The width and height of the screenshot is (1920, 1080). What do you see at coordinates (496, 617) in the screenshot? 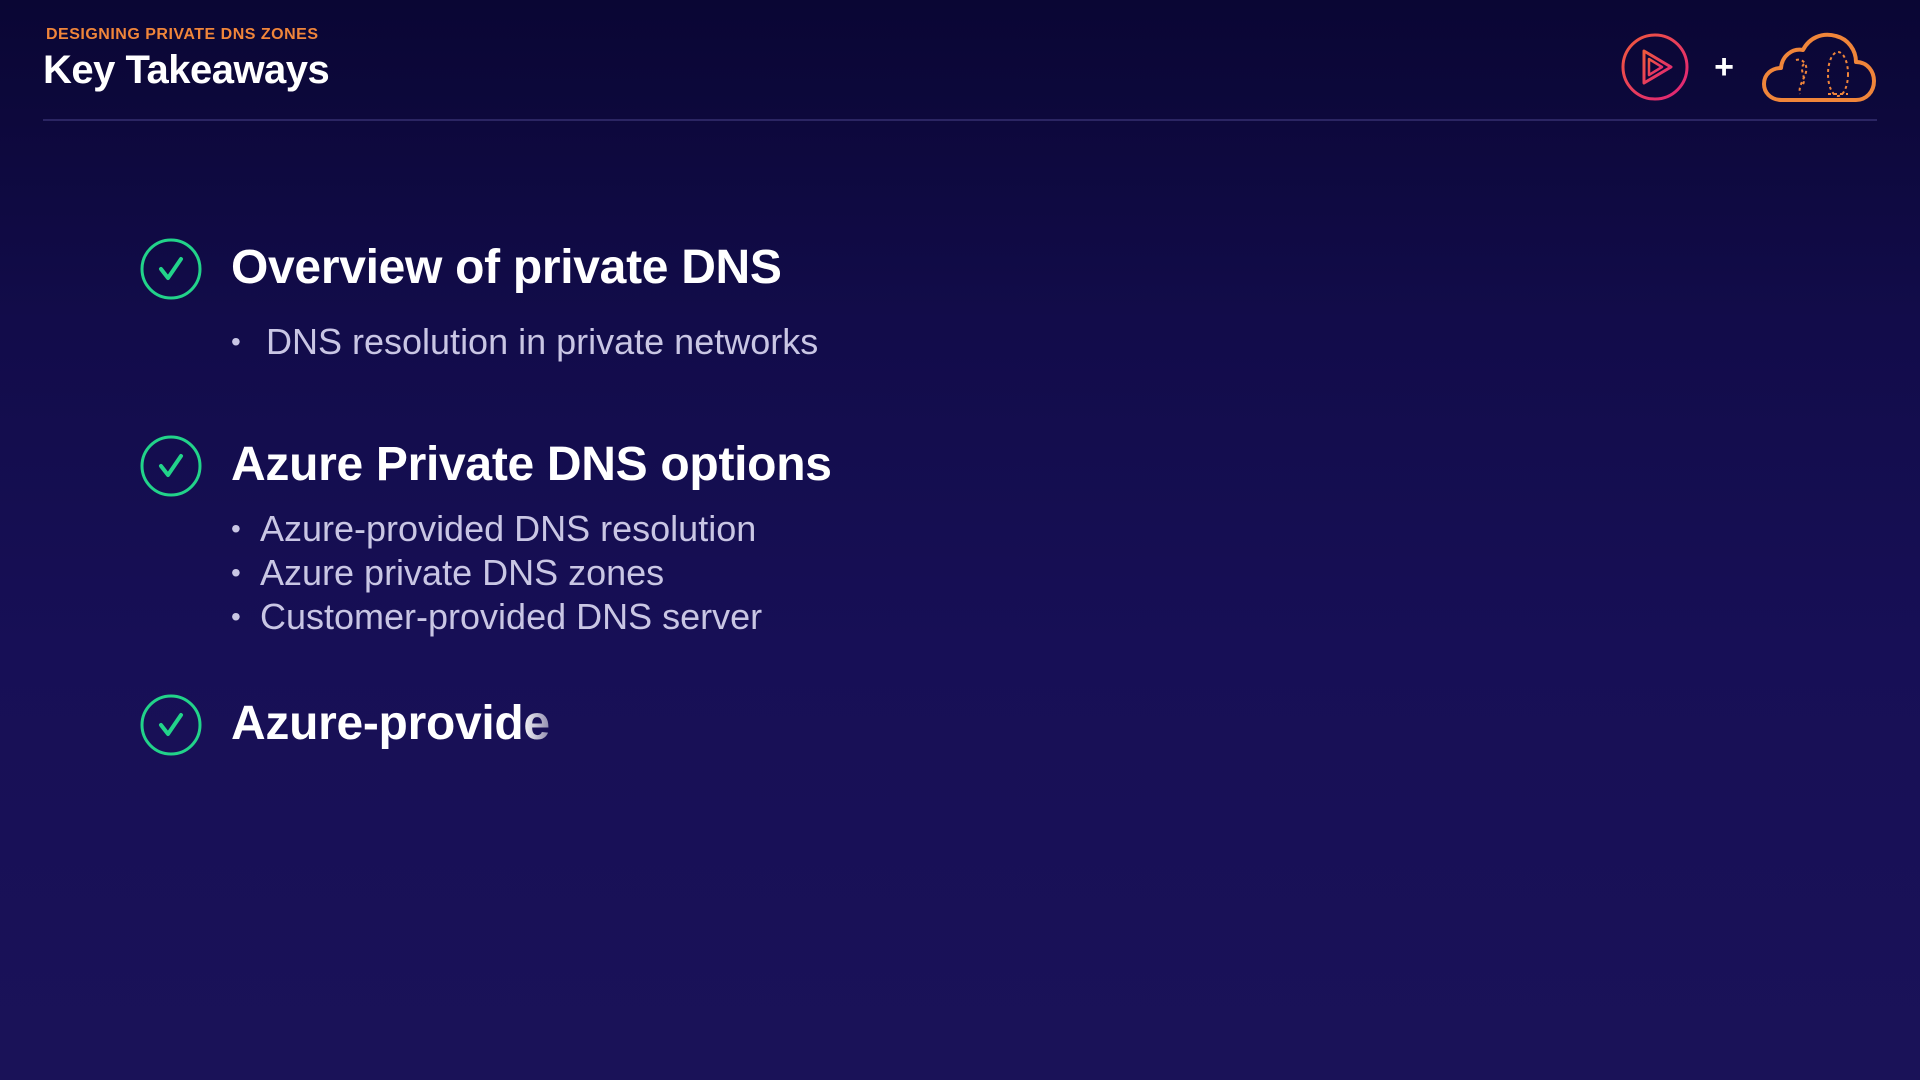
I see `bullet-item: Customer-provided DNS server` at bounding box center [496, 617].